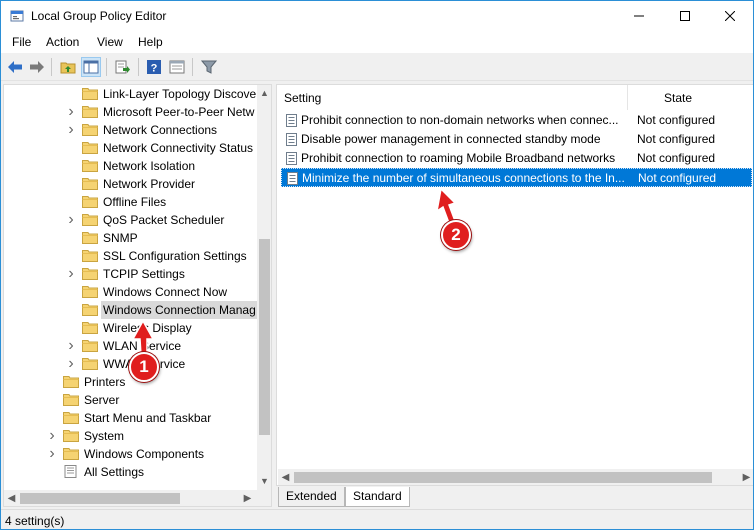 The width and height of the screenshot is (754, 530). Describe the element at coordinates (130, 436) in the screenshot. I see `tree-item: › System` at that location.